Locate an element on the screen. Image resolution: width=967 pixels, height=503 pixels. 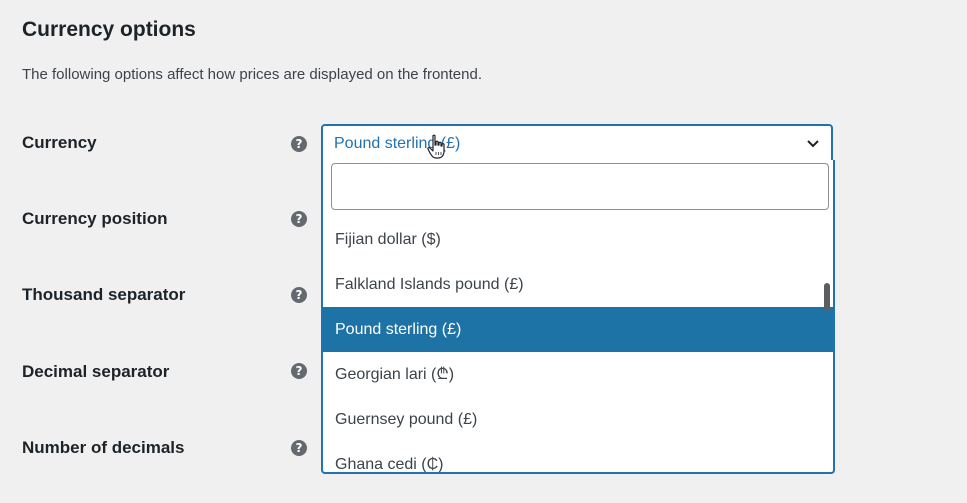
currency-option: Guernsey pound (£) is located at coordinates (578, 419).